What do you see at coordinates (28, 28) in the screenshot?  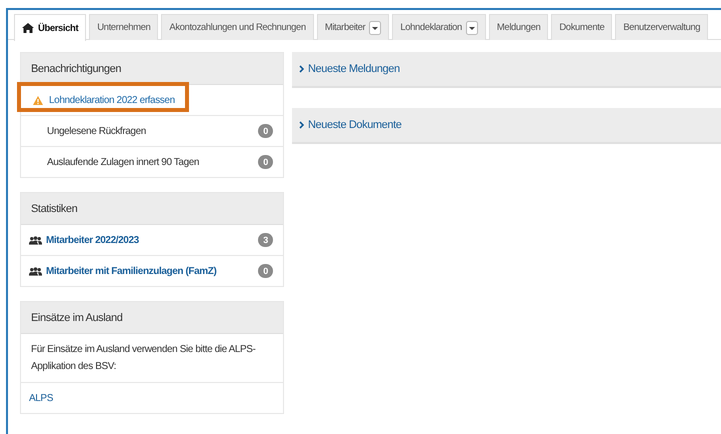 I see `home-icon` at bounding box center [28, 28].